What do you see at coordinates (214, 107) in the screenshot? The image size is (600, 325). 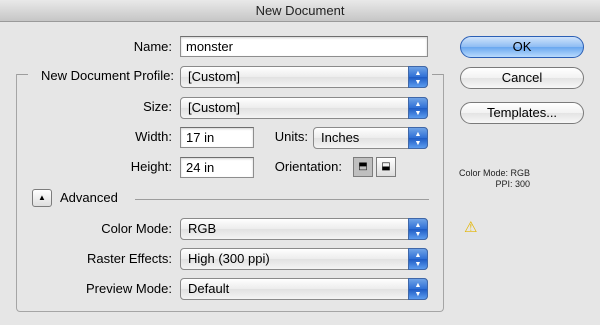 I see `size-value: [Custom]` at bounding box center [214, 107].